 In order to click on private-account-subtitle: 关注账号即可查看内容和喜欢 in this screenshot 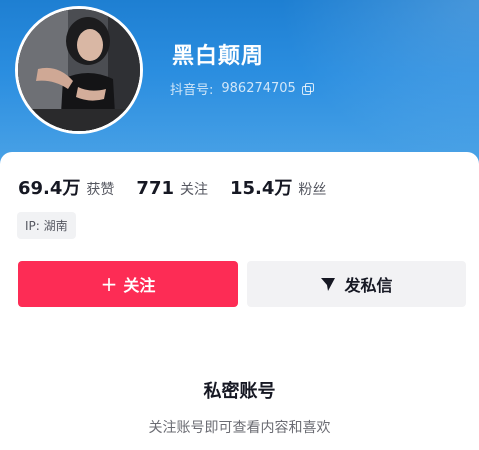, I will do `click(239, 428)`.